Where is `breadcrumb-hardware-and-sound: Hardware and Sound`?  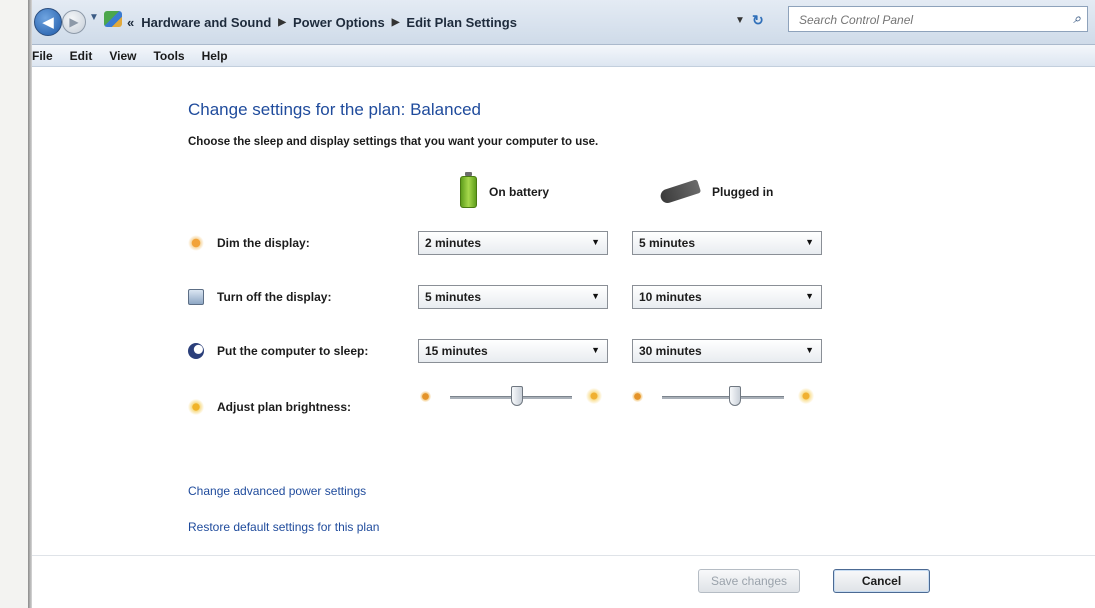
breadcrumb-hardware-and-sound: Hardware and Sound is located at coordinates (206, 22).